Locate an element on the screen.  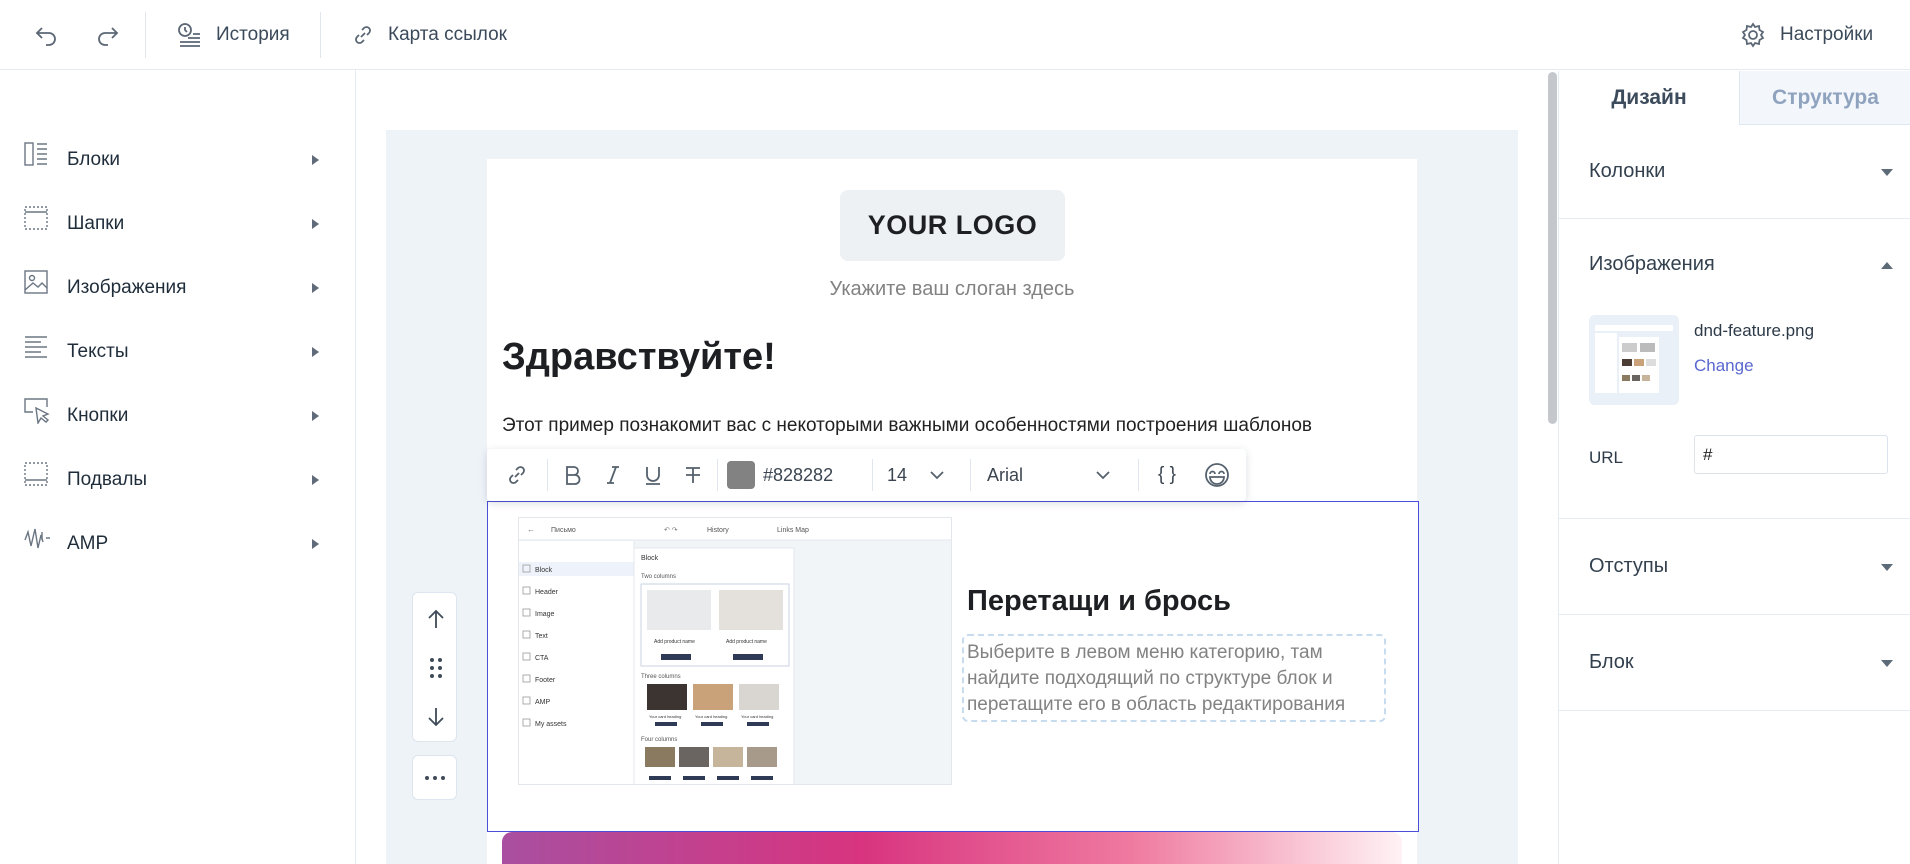
block-more-button is located at coordinates (434, 777).